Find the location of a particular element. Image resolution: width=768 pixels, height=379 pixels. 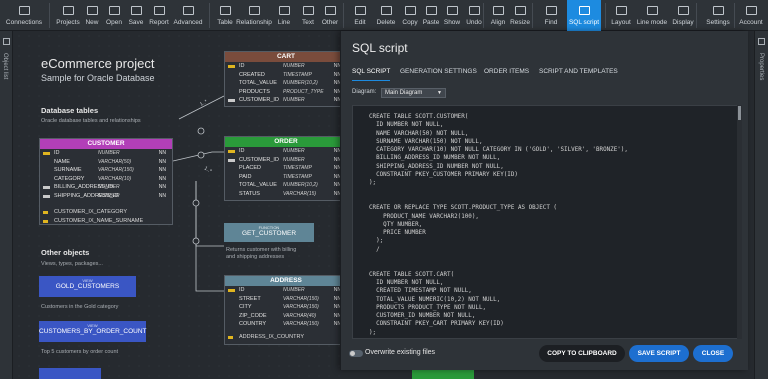

table-column-row: SHIPPING_ADDRESS_ID NUMBER NN is located at coordinates (106, 196).